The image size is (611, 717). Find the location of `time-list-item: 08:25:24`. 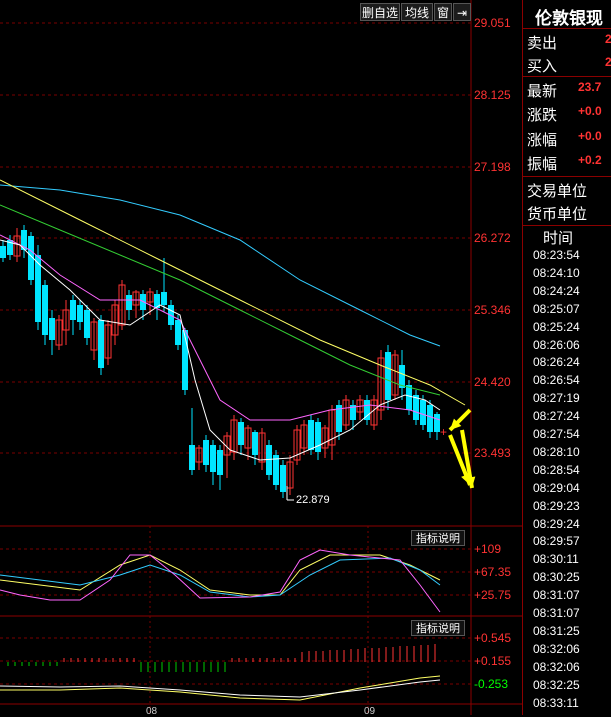

time-list-item: 08:25:24 is located at coordinates (556, 326).